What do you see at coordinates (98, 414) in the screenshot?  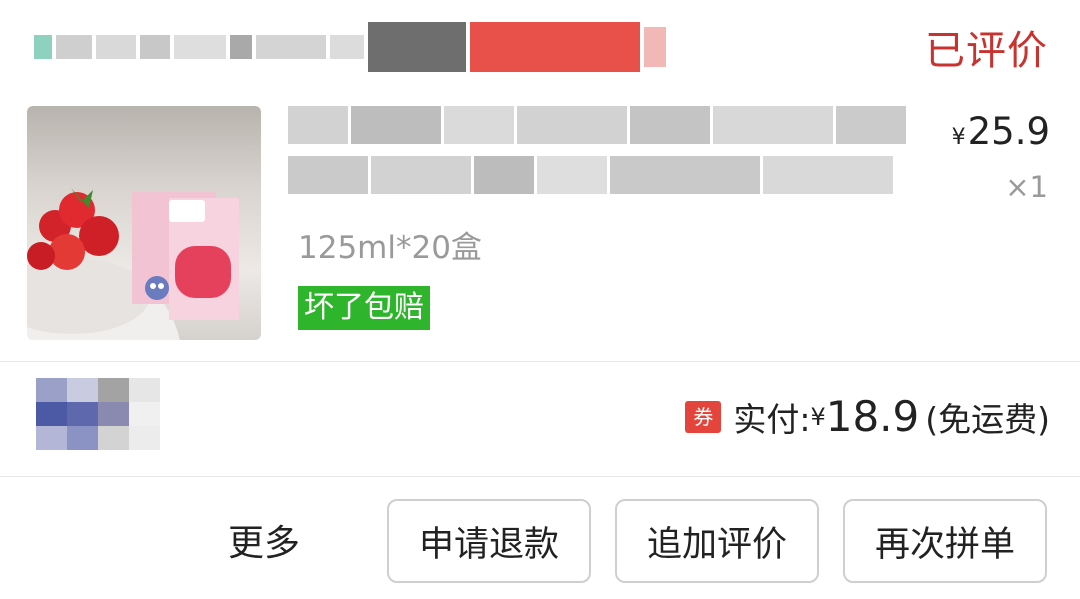 I see `group-avatars-blurred` at bounding box center [98, 414].